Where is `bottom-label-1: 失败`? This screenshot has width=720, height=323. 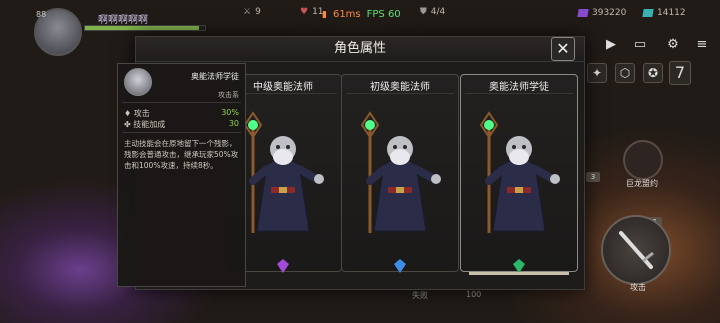
bottom-label-1: 失败 is located at coordinates (420, 295).